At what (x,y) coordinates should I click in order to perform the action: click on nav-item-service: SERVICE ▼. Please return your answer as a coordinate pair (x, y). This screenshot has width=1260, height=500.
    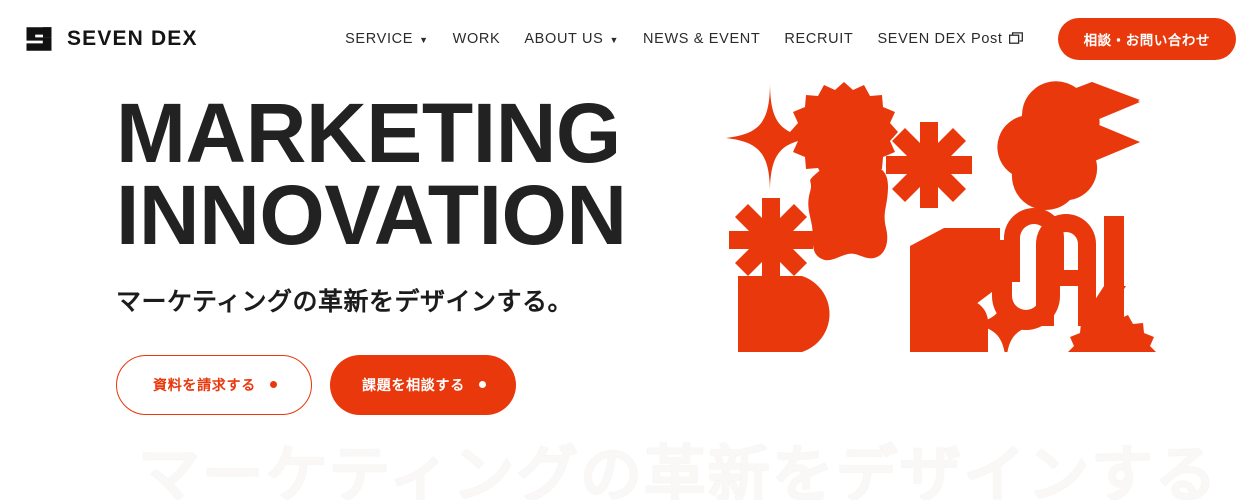
    Looking at the image, I should click on (387, 39).